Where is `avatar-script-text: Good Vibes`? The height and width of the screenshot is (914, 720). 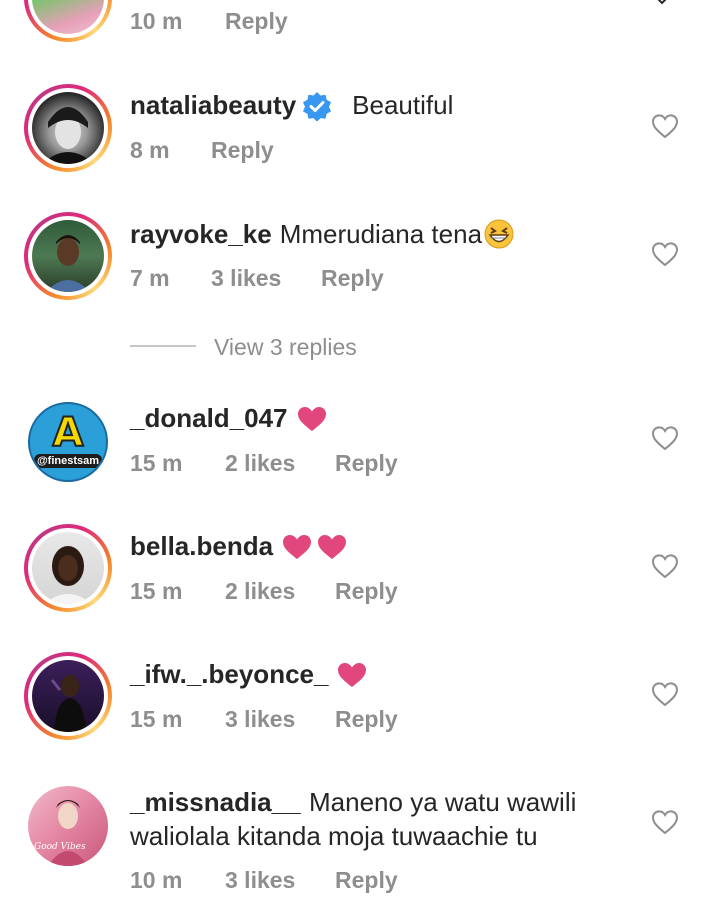 avatar-script-text: Good Vibes is located at coordinates (60, 847).